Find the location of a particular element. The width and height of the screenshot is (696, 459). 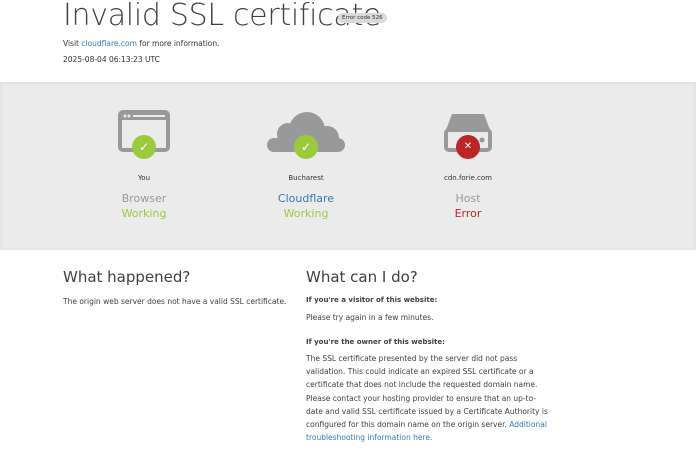

timestamp: 2025-08-04 06:13:23 UTC is located at coordinates (111, 59).